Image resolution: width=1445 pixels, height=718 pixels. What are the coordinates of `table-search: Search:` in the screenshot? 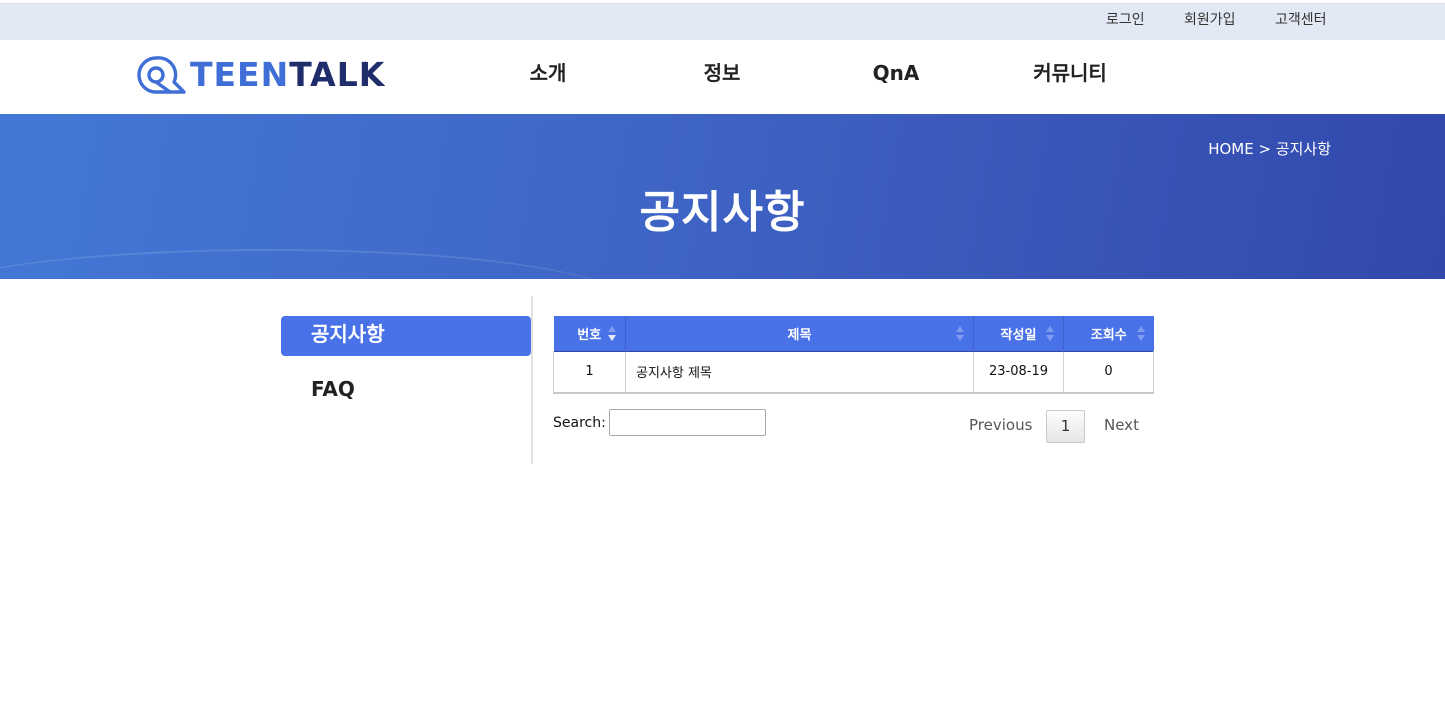 It's located at (659, 422).